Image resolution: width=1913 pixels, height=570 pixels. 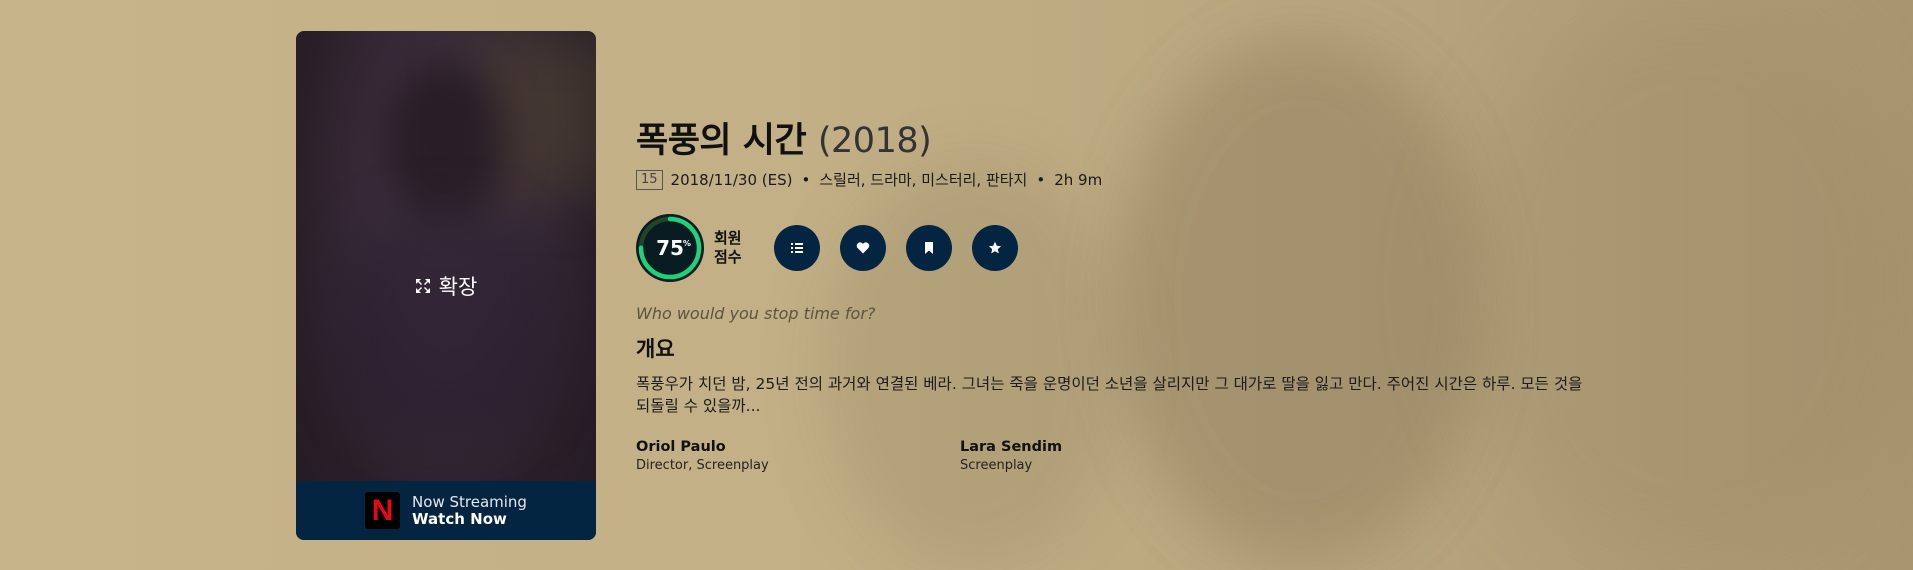 What do you see at coordinates (649, 179) in the screenshot?
I see `certification-badge: 15` at bounding box center [649, 179].